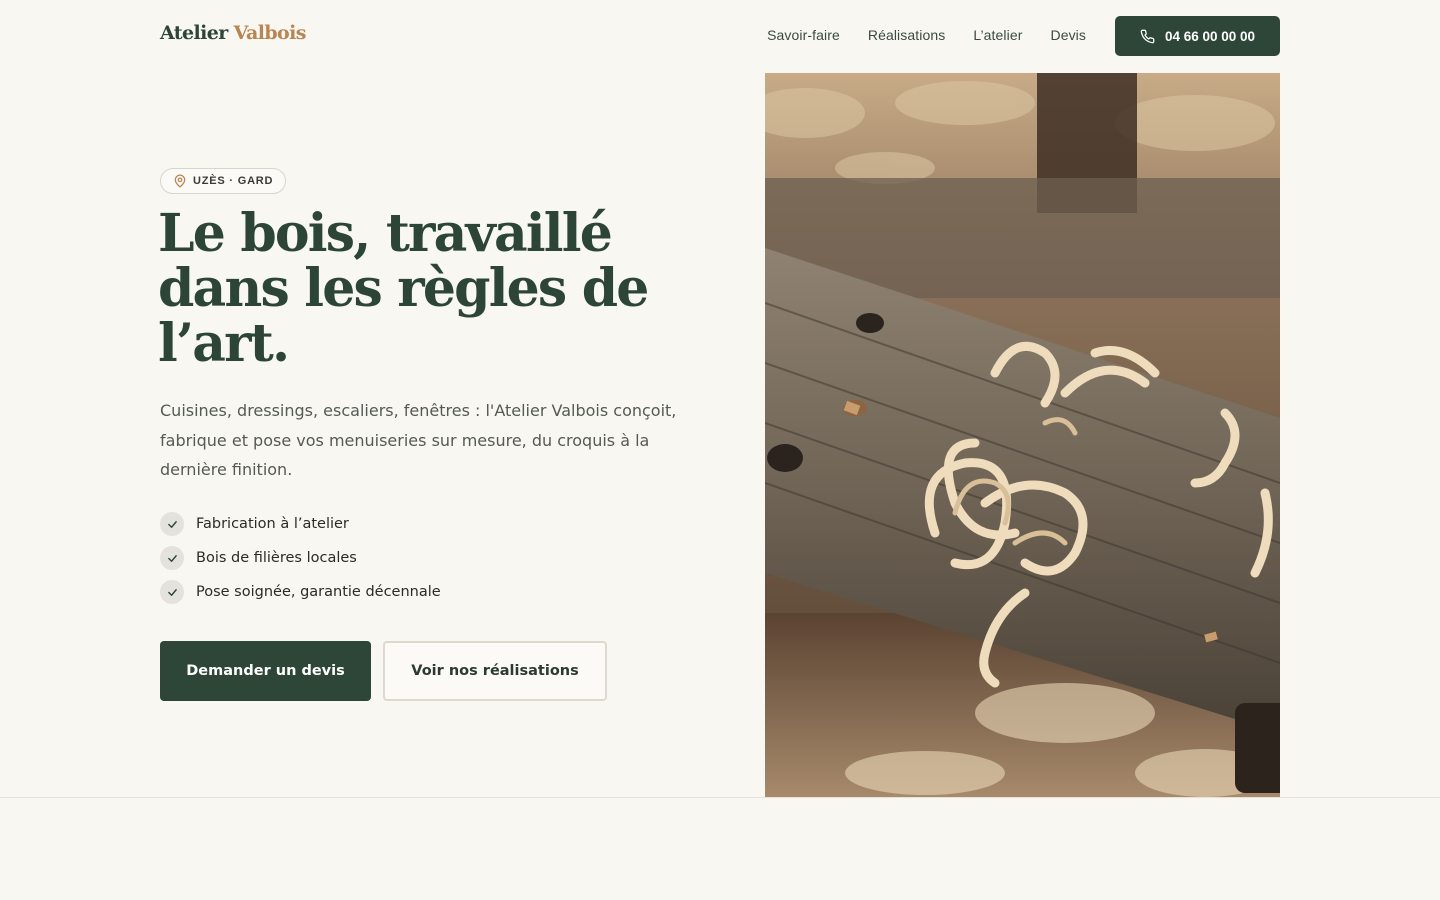 Image resolution: width=1440 pixels, height=900 pixels. What do you see at coordinates (194, 33) in the screenshot?
I see `logo-primary: Atelier` at bounding box center [194, 33].